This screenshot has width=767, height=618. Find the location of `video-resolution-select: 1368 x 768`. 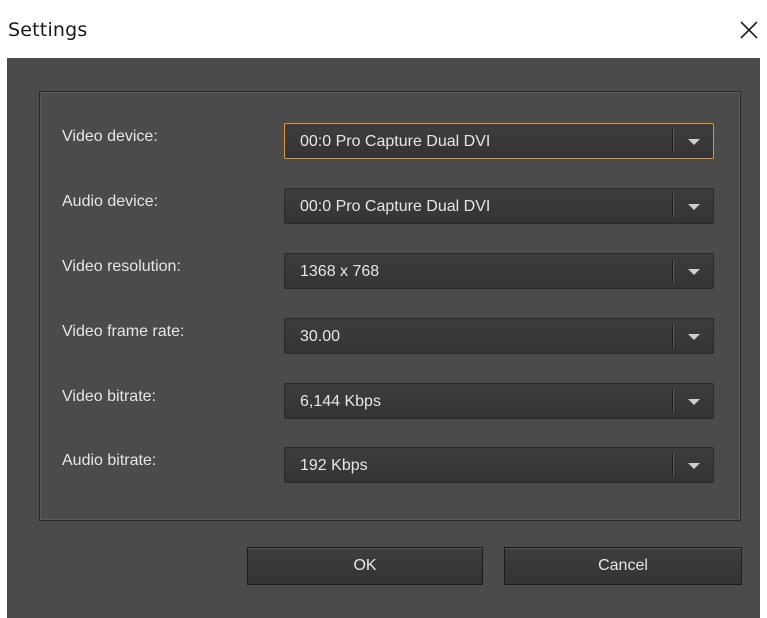

video-resolution-select: 1368 x 768 is located at coordinates (499, 271).